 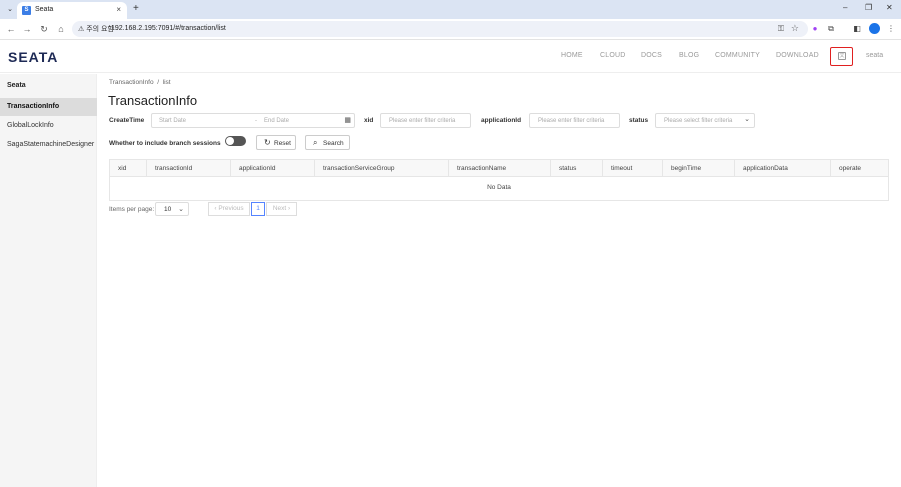 I want to click on nav-docs: DOCS, so click(x=651, y=55).